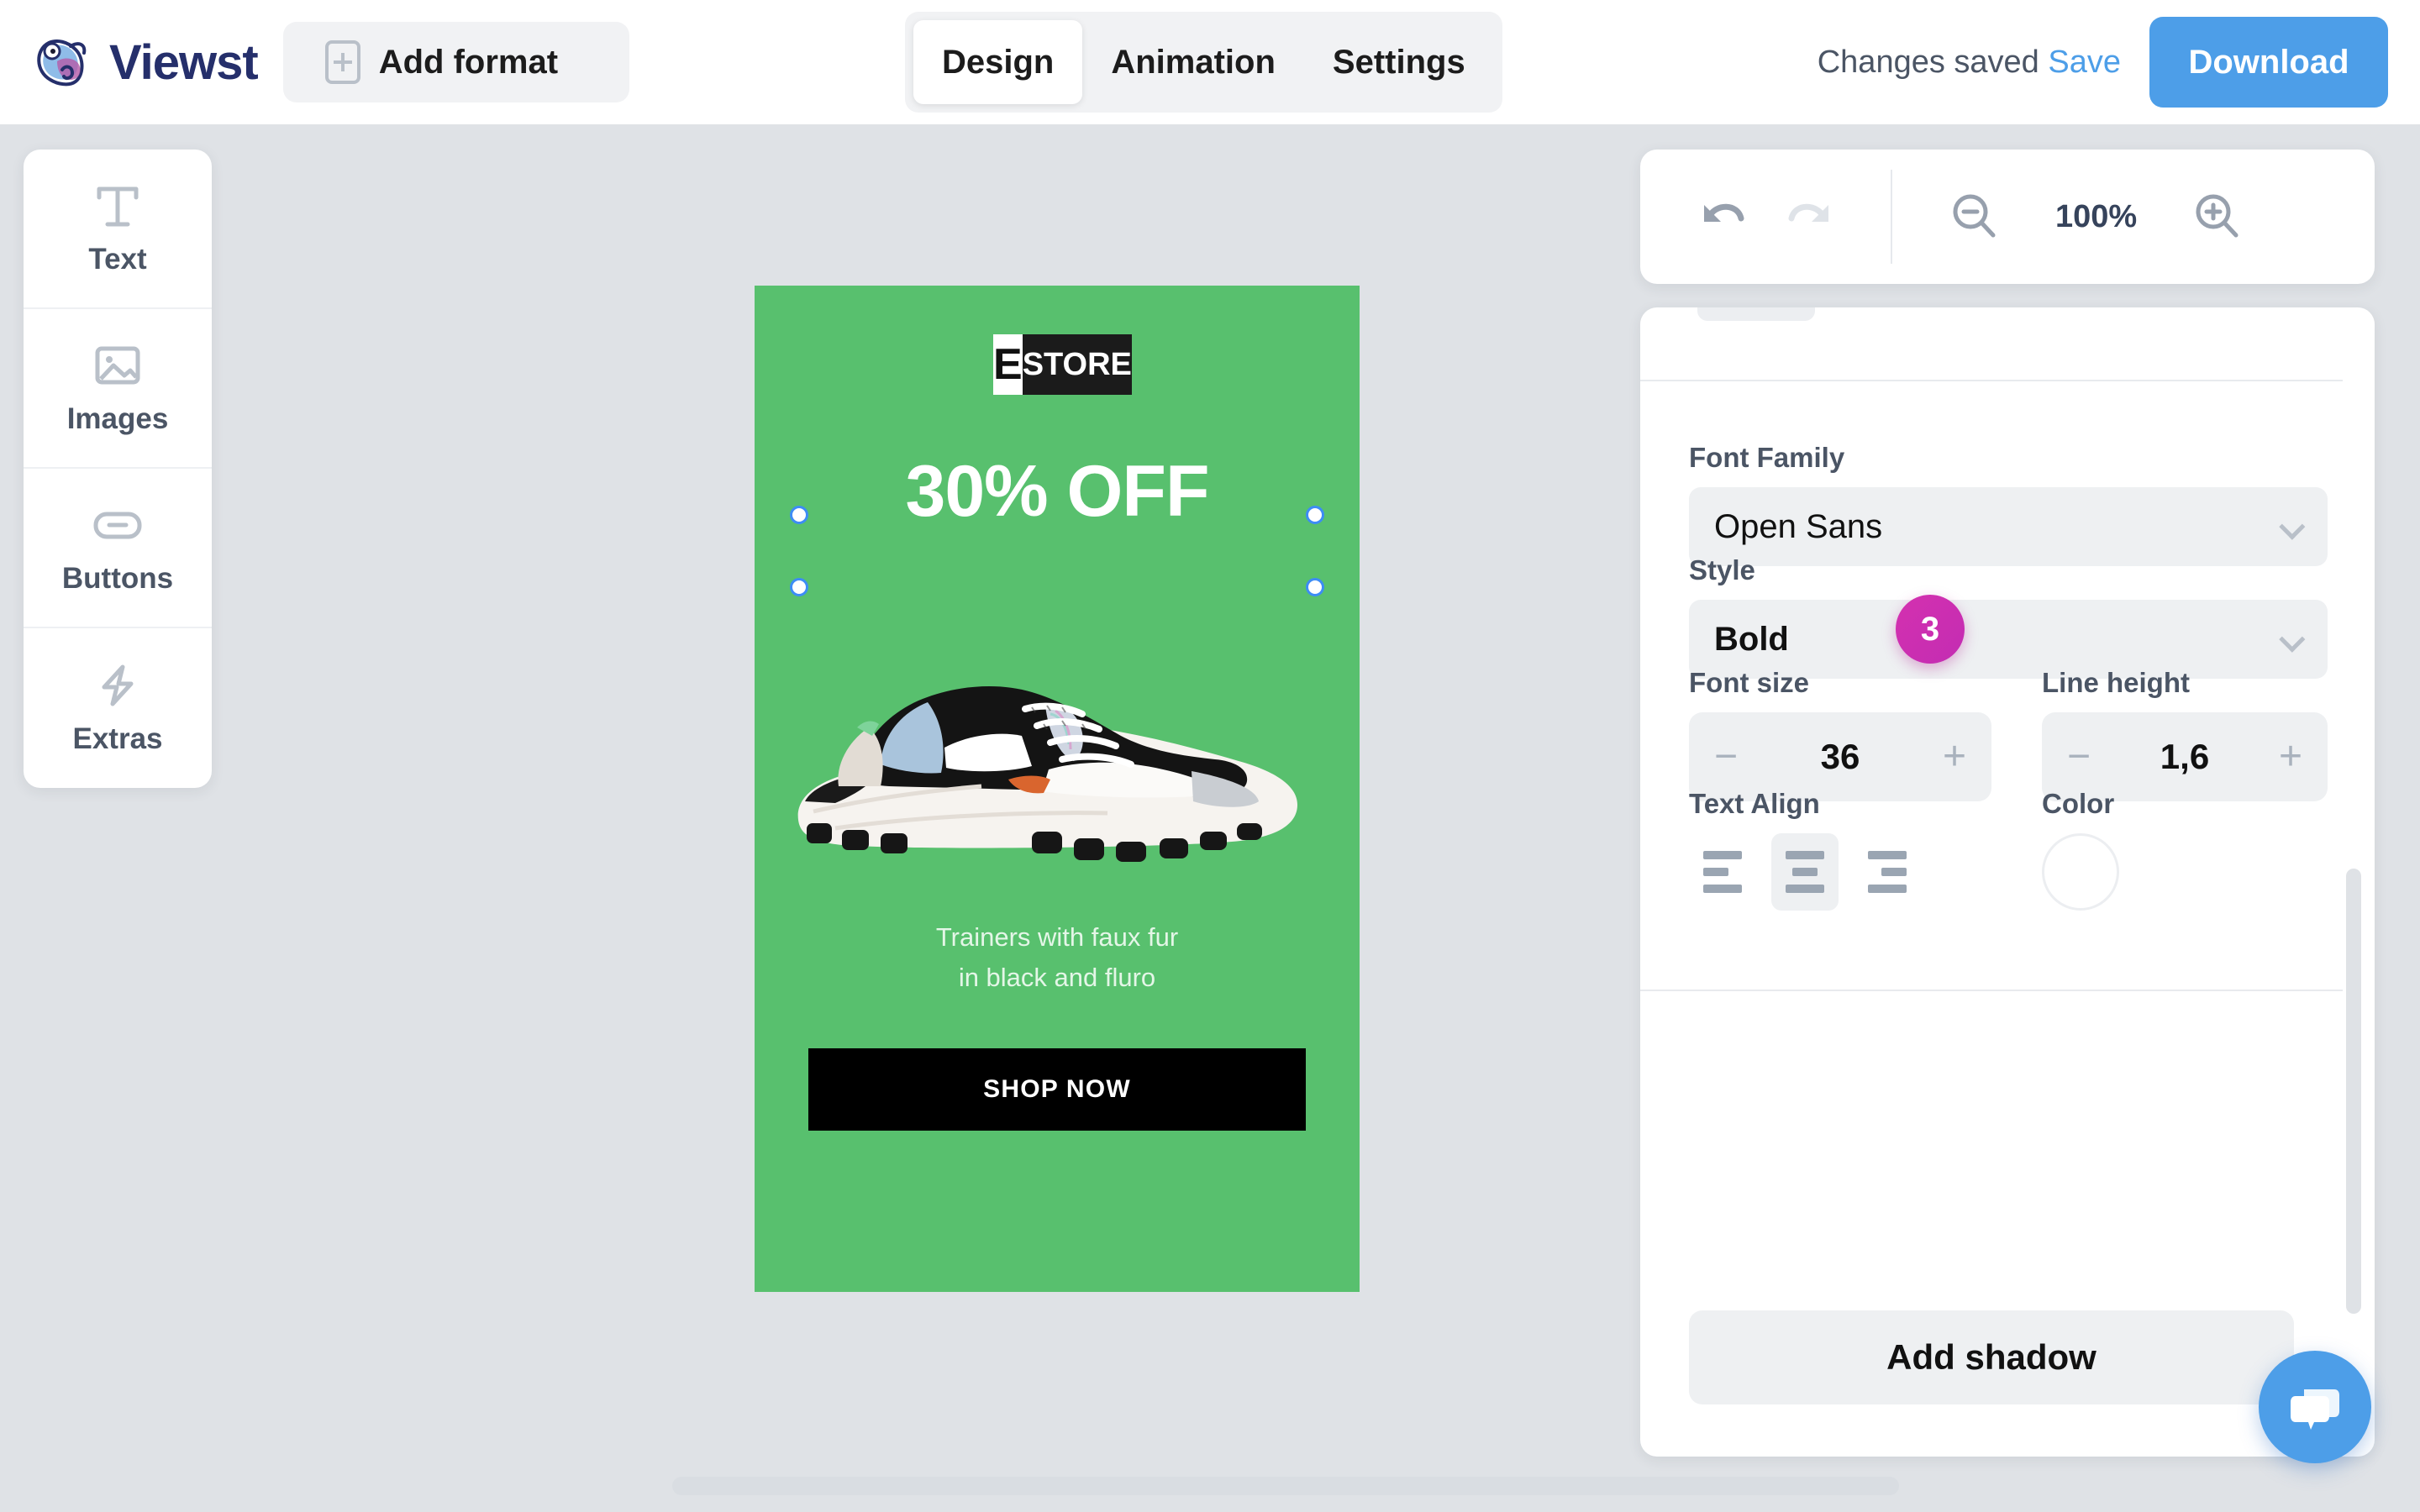 This screenshot has height=1512, width=2420. Describe the element at coordinates (1991, 1357) in the screenshot. I see `add-shadow-button: Add shadow` at that location.